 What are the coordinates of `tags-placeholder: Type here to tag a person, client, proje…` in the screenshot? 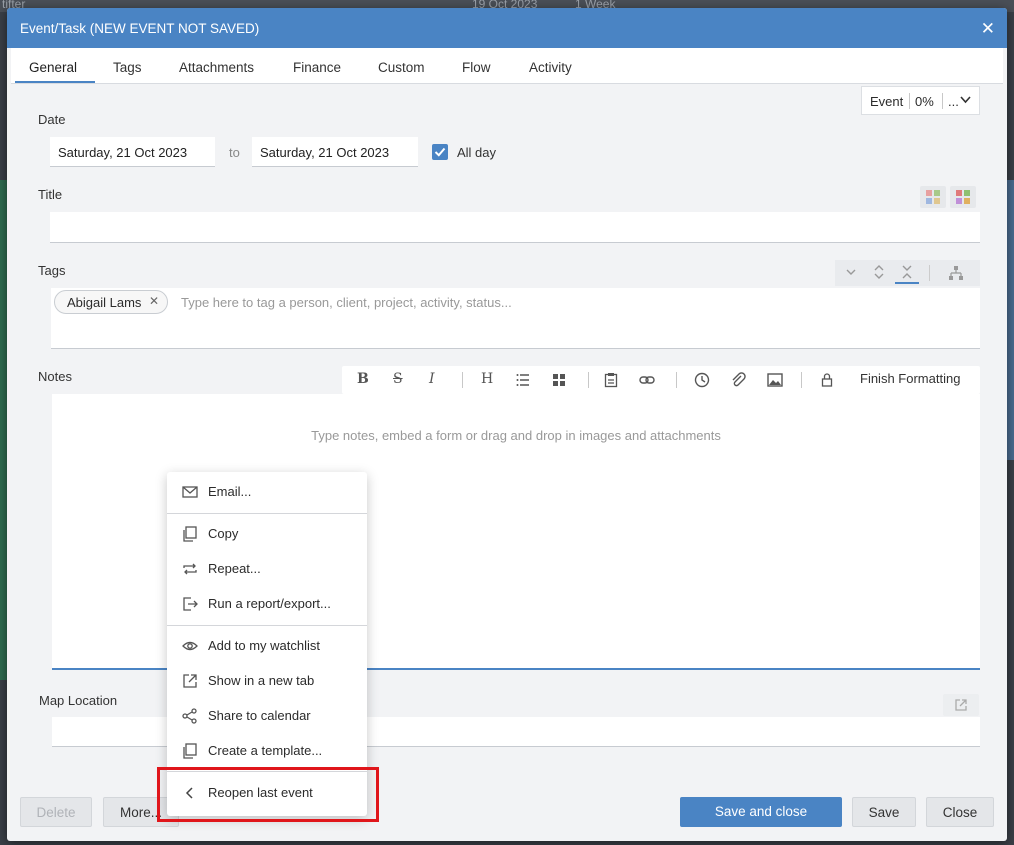 It's located at (346, 302).